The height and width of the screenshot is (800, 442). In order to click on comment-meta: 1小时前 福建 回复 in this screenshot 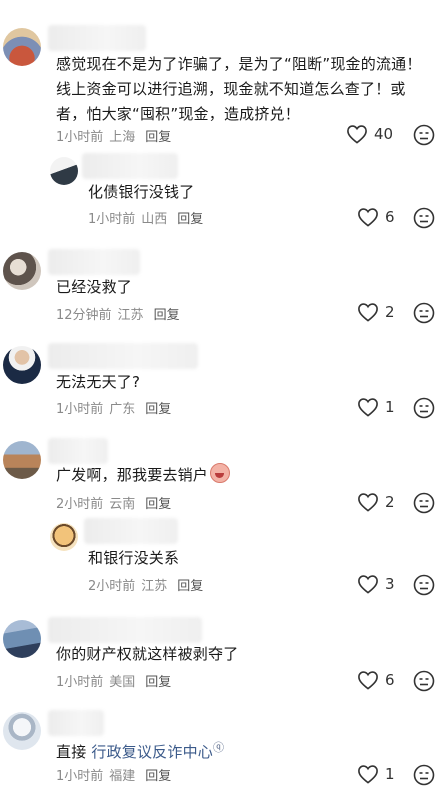, I will do `click(116, 774)`.